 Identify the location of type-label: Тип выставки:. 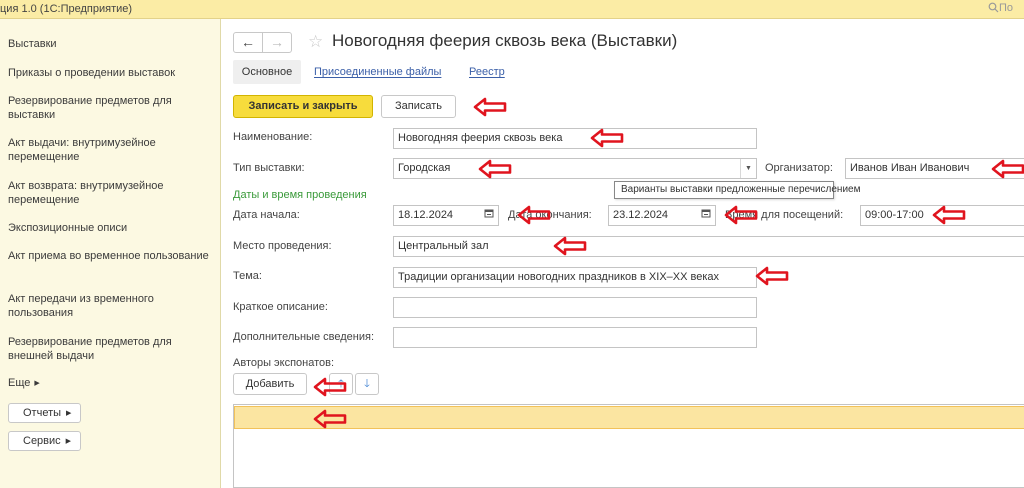
(269, 168).